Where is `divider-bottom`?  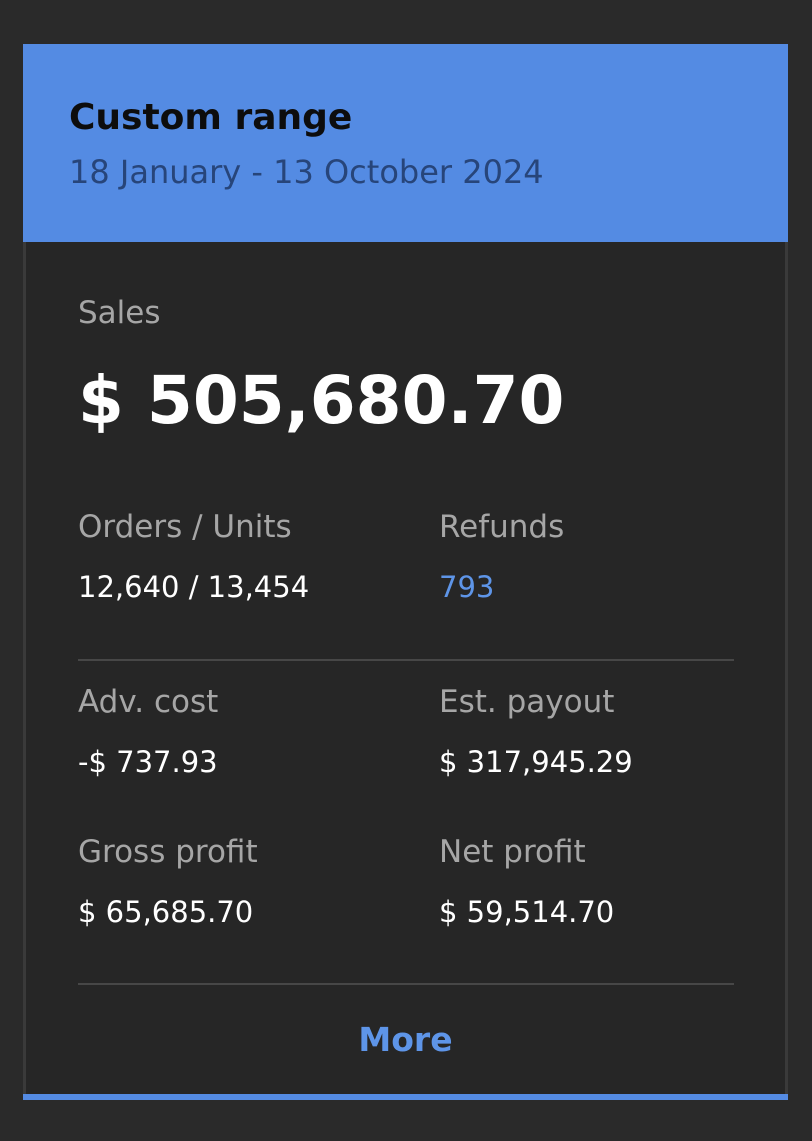 divider-bottom is located at coordinates (406, 984).